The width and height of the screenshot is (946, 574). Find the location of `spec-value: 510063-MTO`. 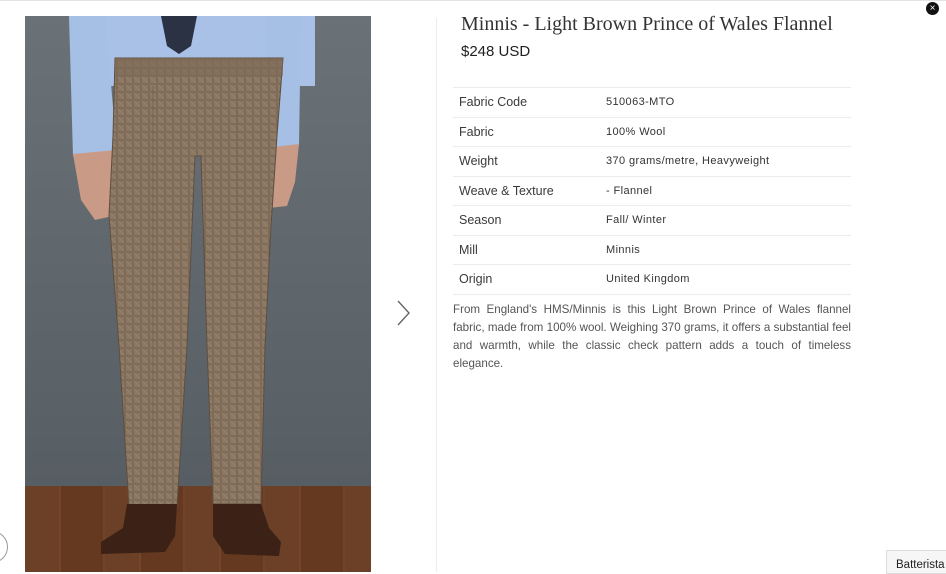

spec-value: 510063-MTO is located at coordinates (640, 102).